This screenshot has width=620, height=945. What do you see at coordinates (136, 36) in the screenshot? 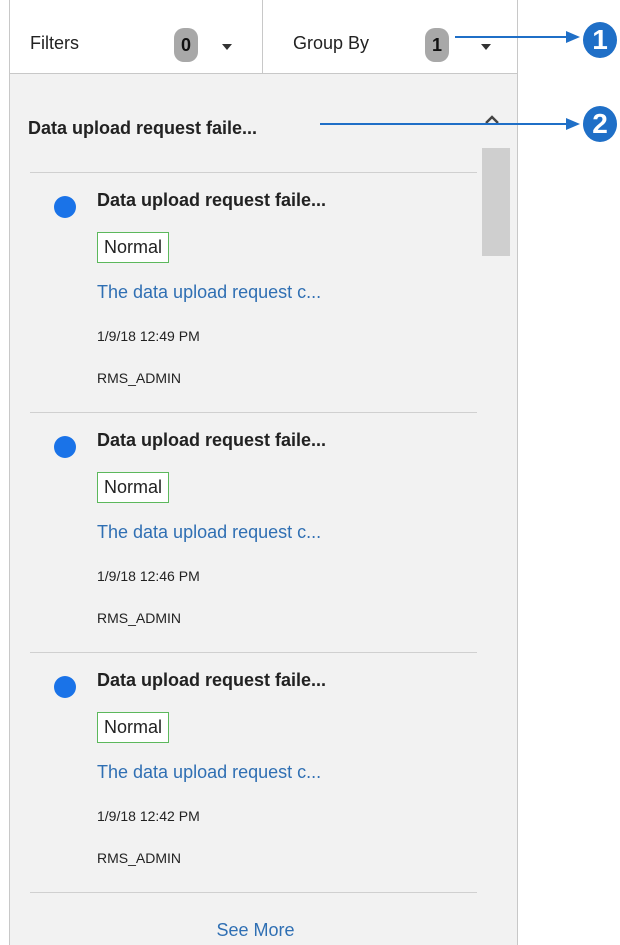
I see `filters-button: Filters 0` at bounding box center [136, 36].